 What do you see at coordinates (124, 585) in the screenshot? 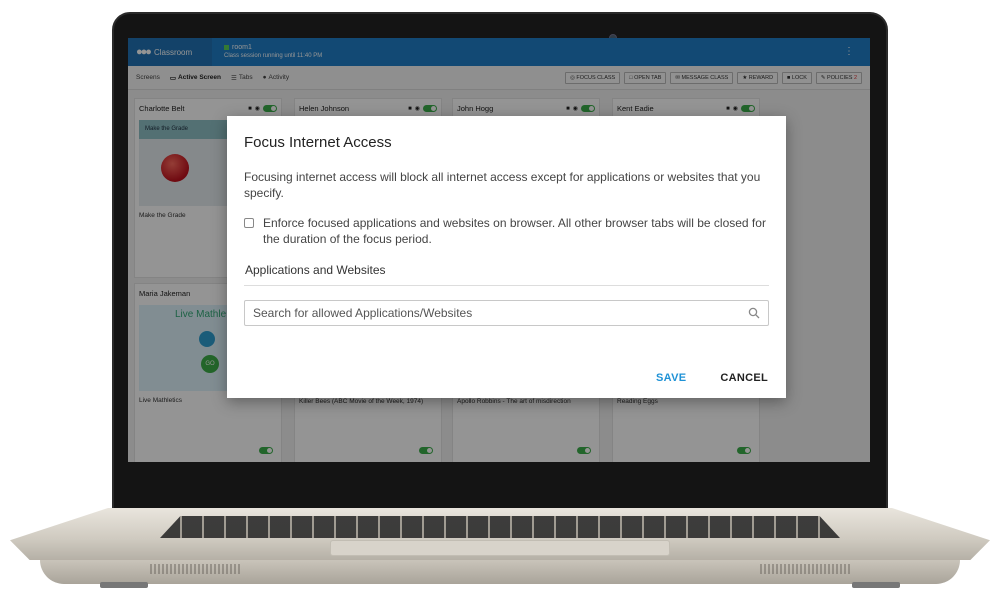
I see `laptop-foot-left` at bounding box center [124, 585].